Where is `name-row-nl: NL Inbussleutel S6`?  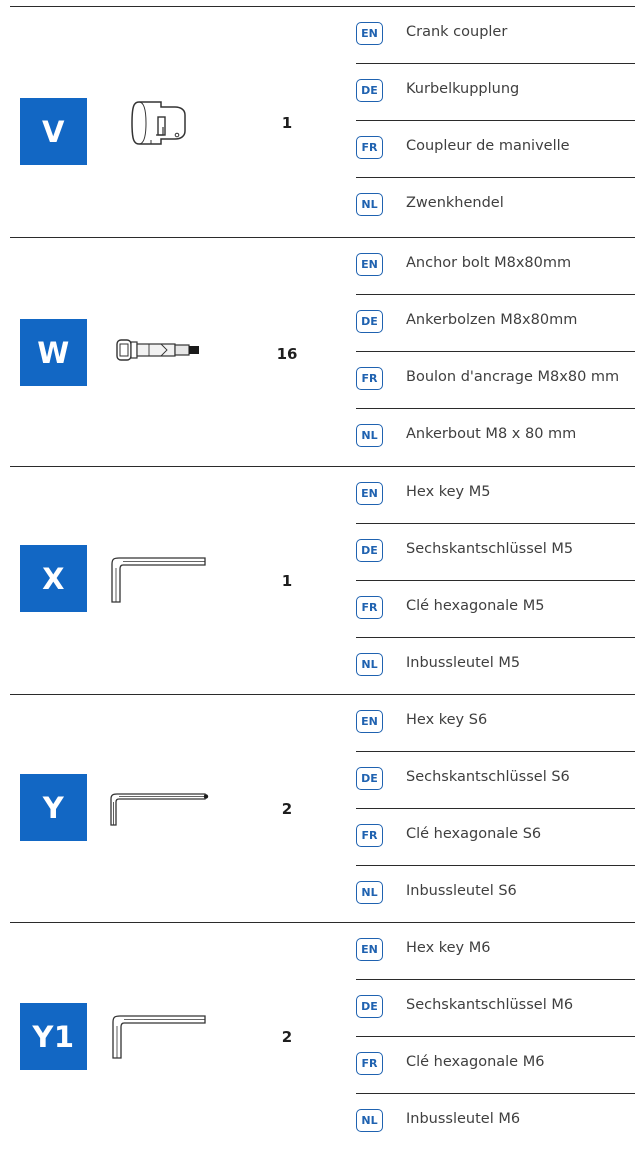
name-row-nl: NL Inbussleutel S6 is located at coordinates (495, 893).